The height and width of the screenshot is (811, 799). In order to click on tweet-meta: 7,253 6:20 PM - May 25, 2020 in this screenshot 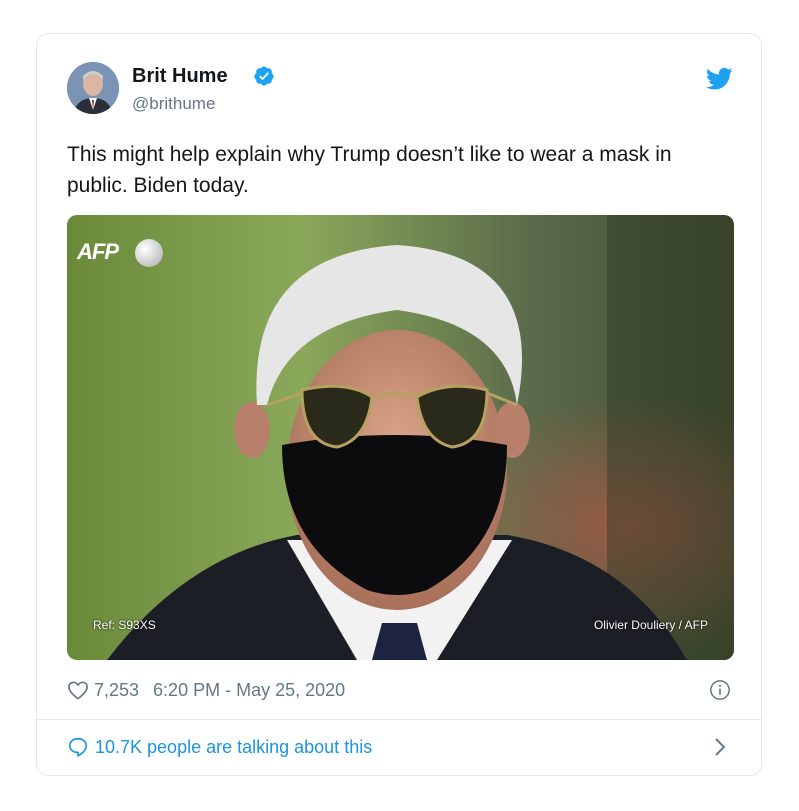, I will do `click(206, 690)`.